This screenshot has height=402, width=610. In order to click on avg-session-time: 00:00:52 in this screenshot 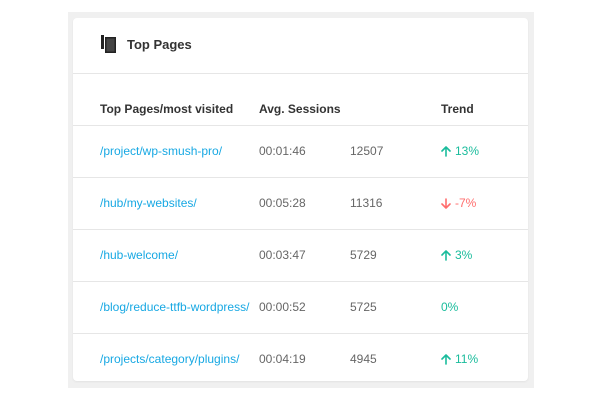, I will do `click(282, 307)`.